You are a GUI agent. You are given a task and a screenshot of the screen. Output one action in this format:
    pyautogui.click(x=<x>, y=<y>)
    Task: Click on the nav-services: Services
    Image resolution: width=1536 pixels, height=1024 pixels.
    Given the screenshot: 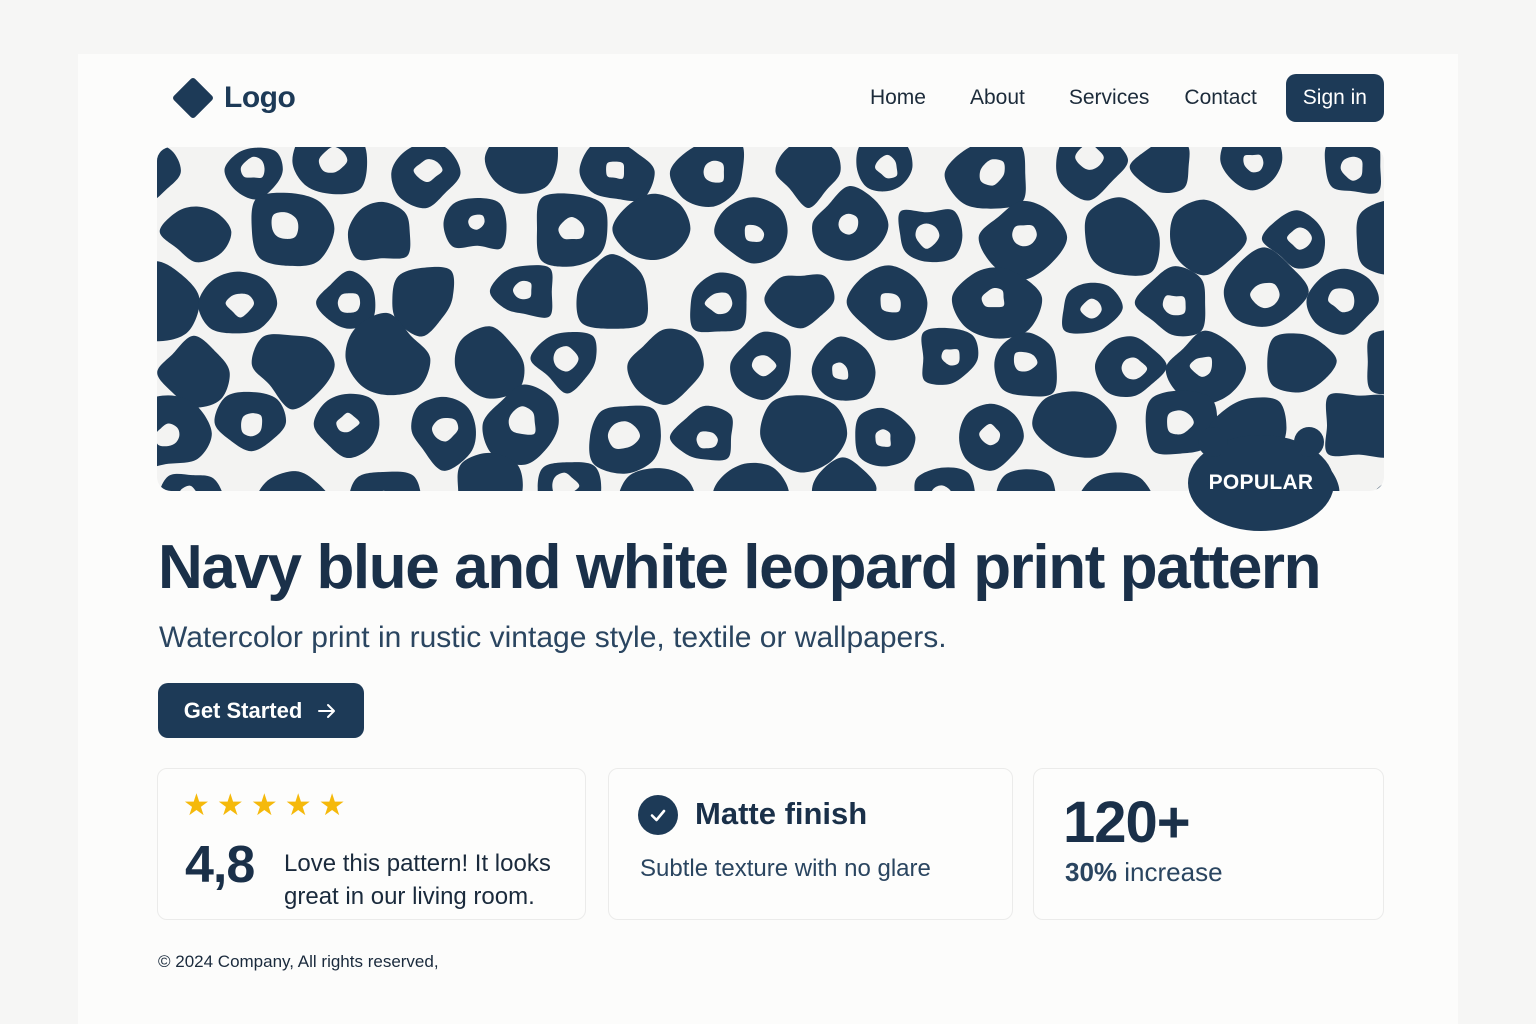 What is the action you would take?
    pyautogui.click(x=1109, y=98)
    